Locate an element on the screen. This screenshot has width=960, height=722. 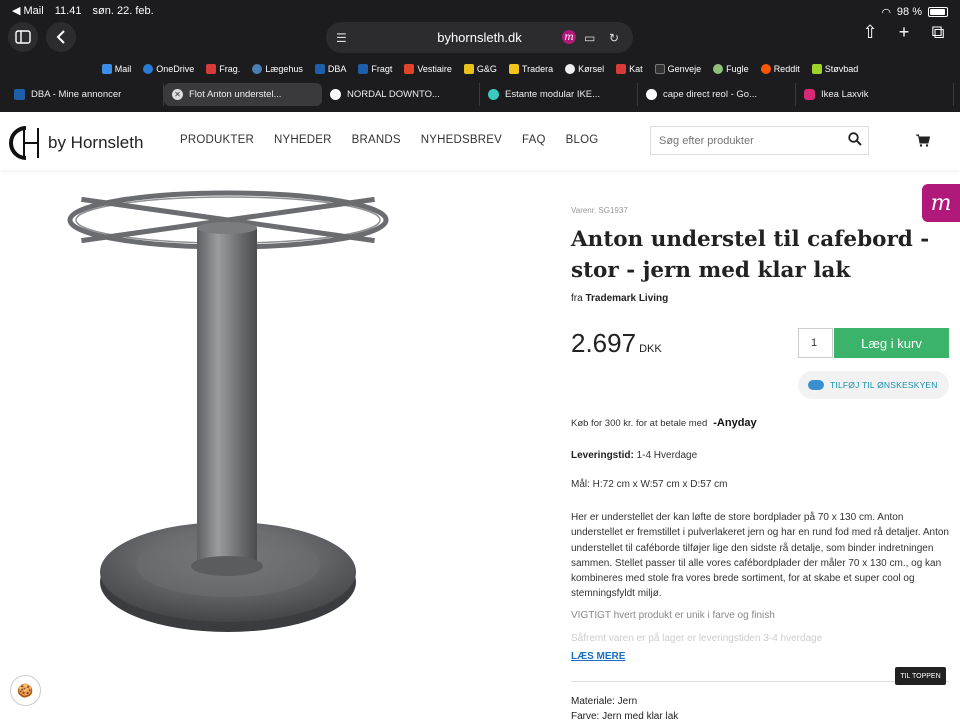
bookmark: DBA is located at coordinates (330, 69).